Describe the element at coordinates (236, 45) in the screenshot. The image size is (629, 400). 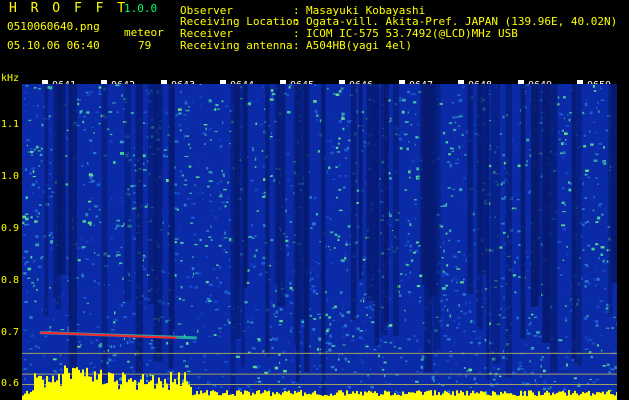
I see `antenna-label: Receiving antenna` at that location.